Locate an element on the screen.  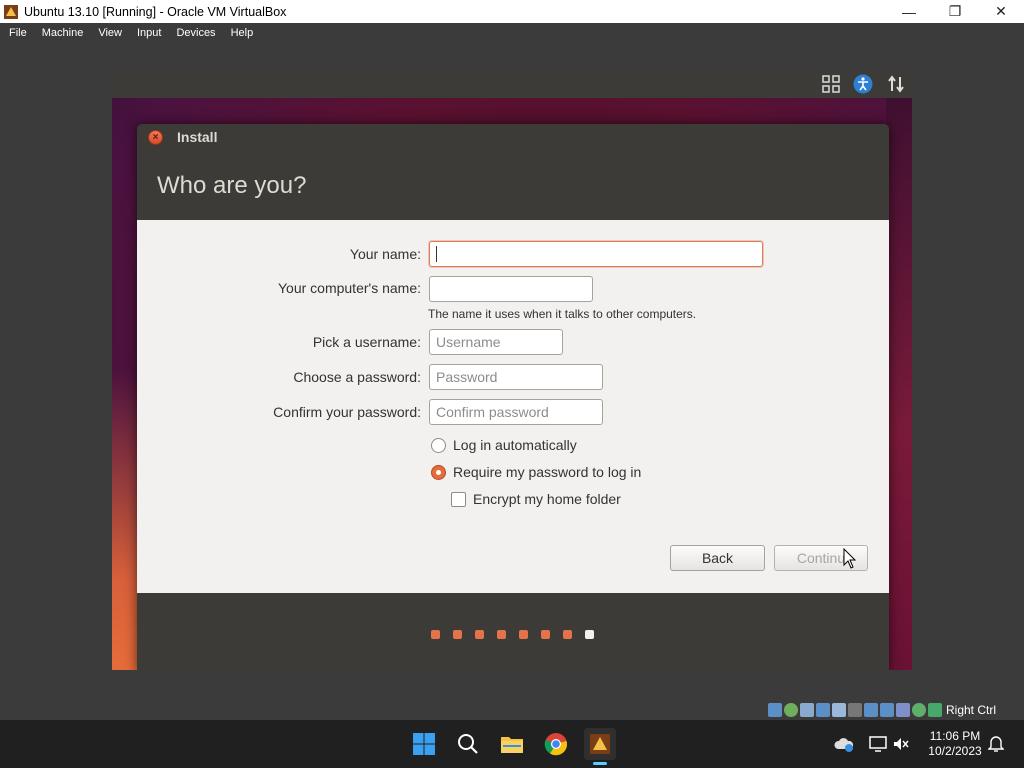
active-indicator is located at coordinates (600, 763).